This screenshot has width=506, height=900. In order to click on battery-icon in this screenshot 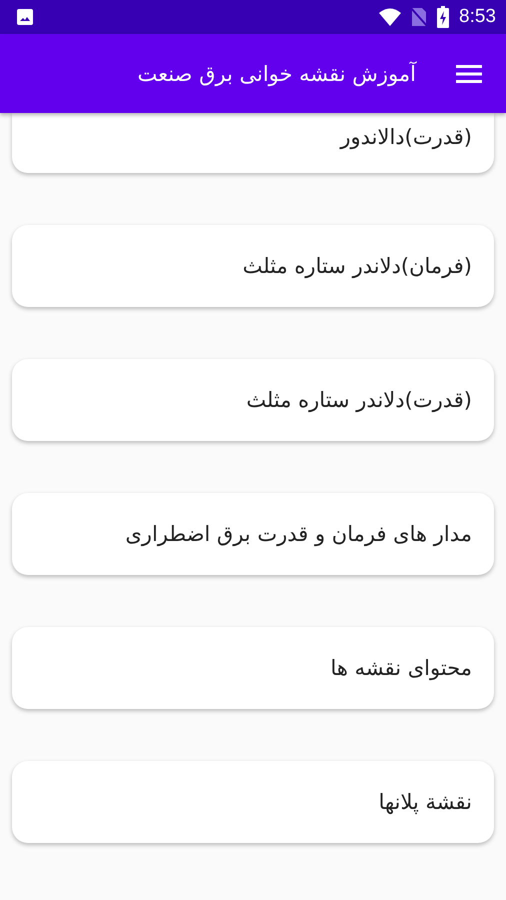, I will do `click(443, 17)`.